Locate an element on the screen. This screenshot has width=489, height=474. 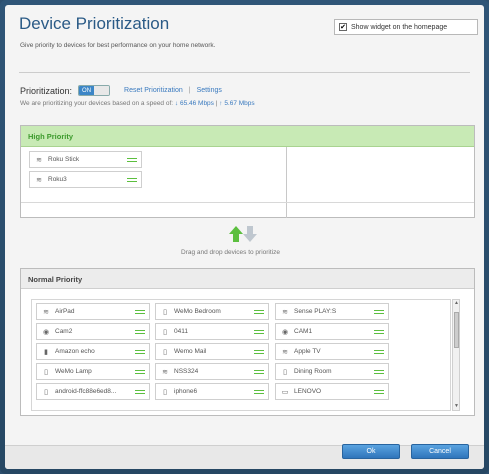
show-widget-label: Show widget on the homepage is located at coordinates (399, 27).